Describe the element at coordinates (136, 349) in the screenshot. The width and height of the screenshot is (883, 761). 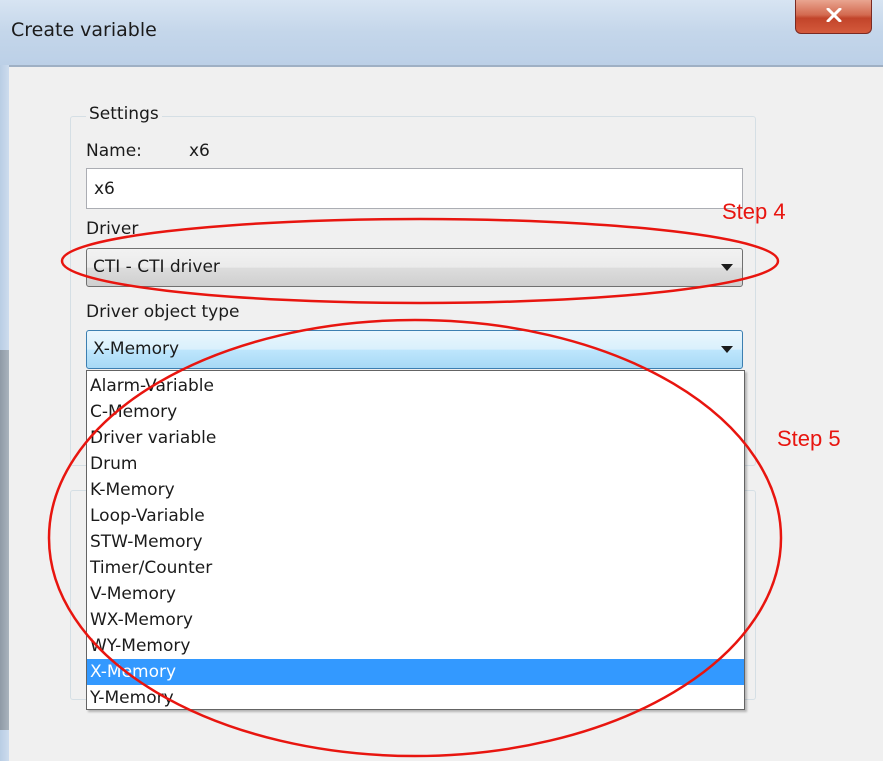
I see `object-type-selected-value: X-Memory` at that location.